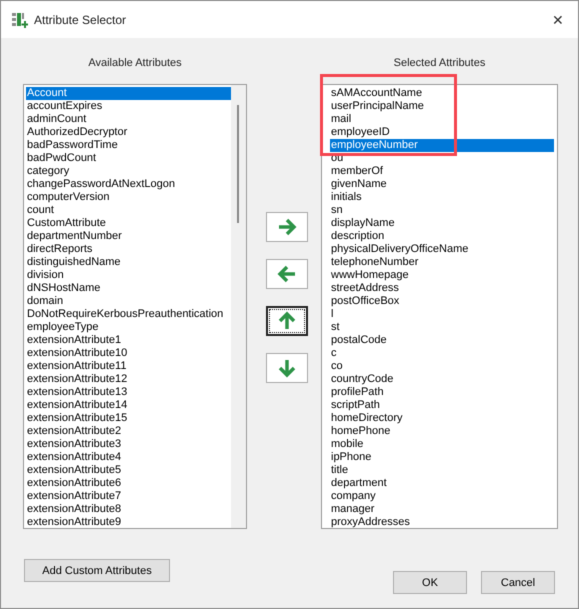 The image size is (579, 609). Describe the element at coordinates (442, 483) in the screenshot. I see `list-item: department` at that location.